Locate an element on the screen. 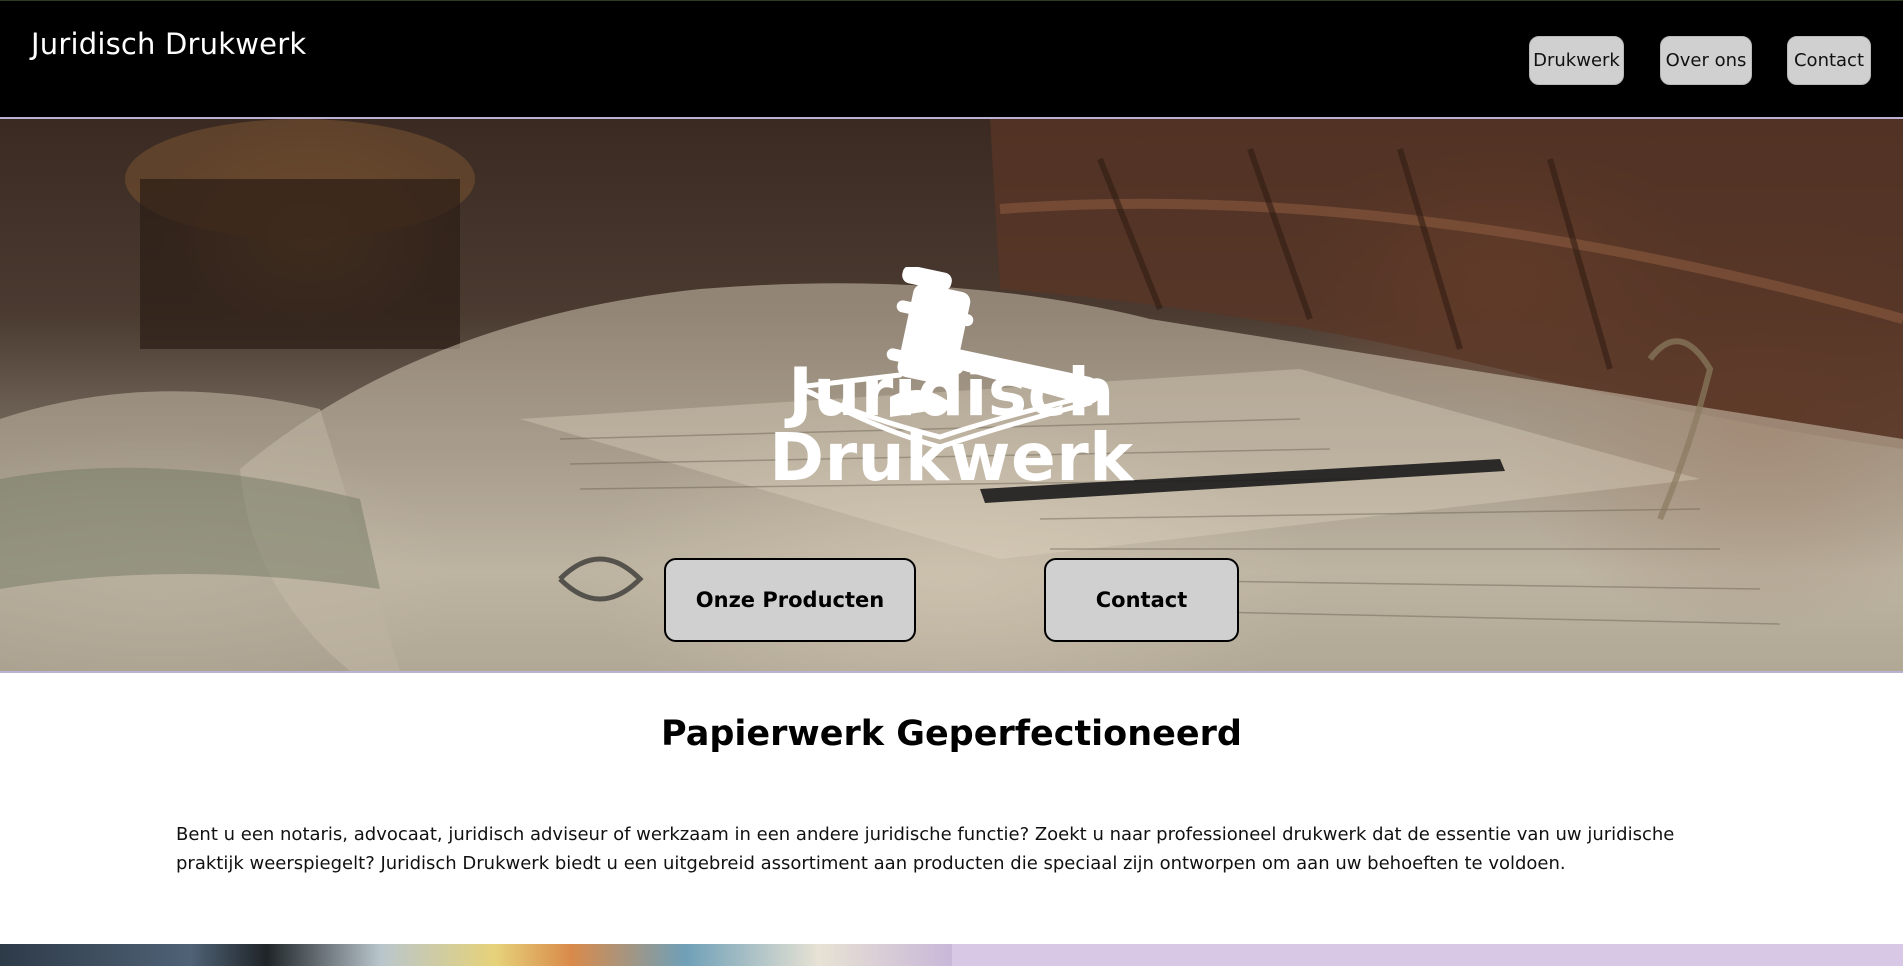 The height and width of the screenshot is (966, 1903). site-brand-link: Juridisch Drukwerk is located at coordinates (168, 44).